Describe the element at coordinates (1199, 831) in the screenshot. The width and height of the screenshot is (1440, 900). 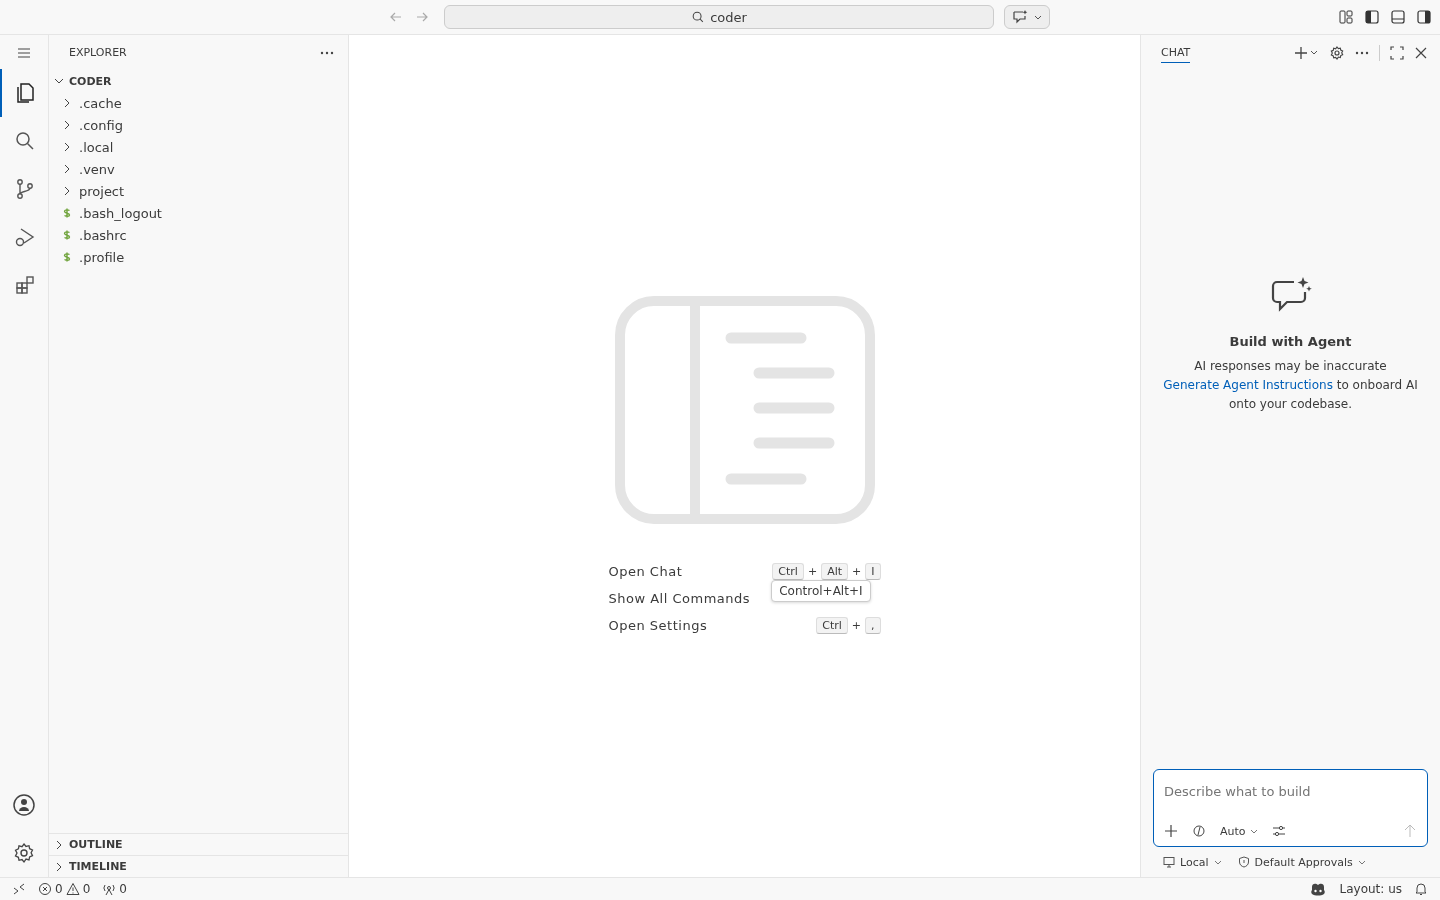
I see `tools-icon` at that location.